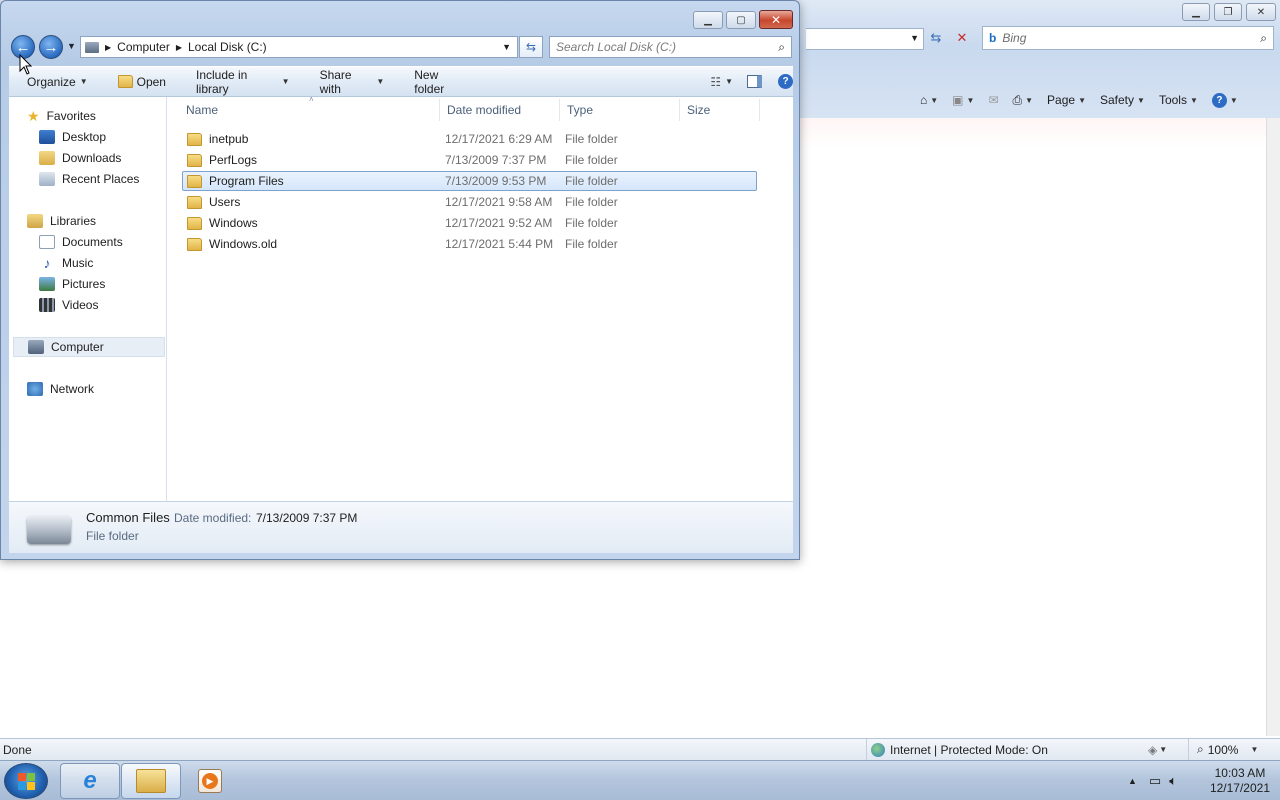  Describe the element at coordinates (202, 110) in the screenshot. I see `column-name: Name` at that location.